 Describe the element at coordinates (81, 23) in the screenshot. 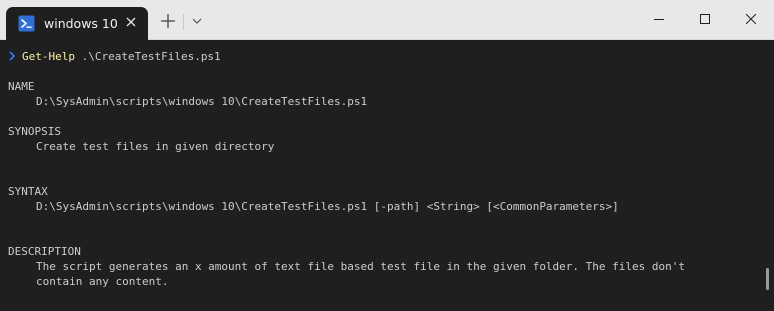

I see `tab-title: windows 10` at that location.